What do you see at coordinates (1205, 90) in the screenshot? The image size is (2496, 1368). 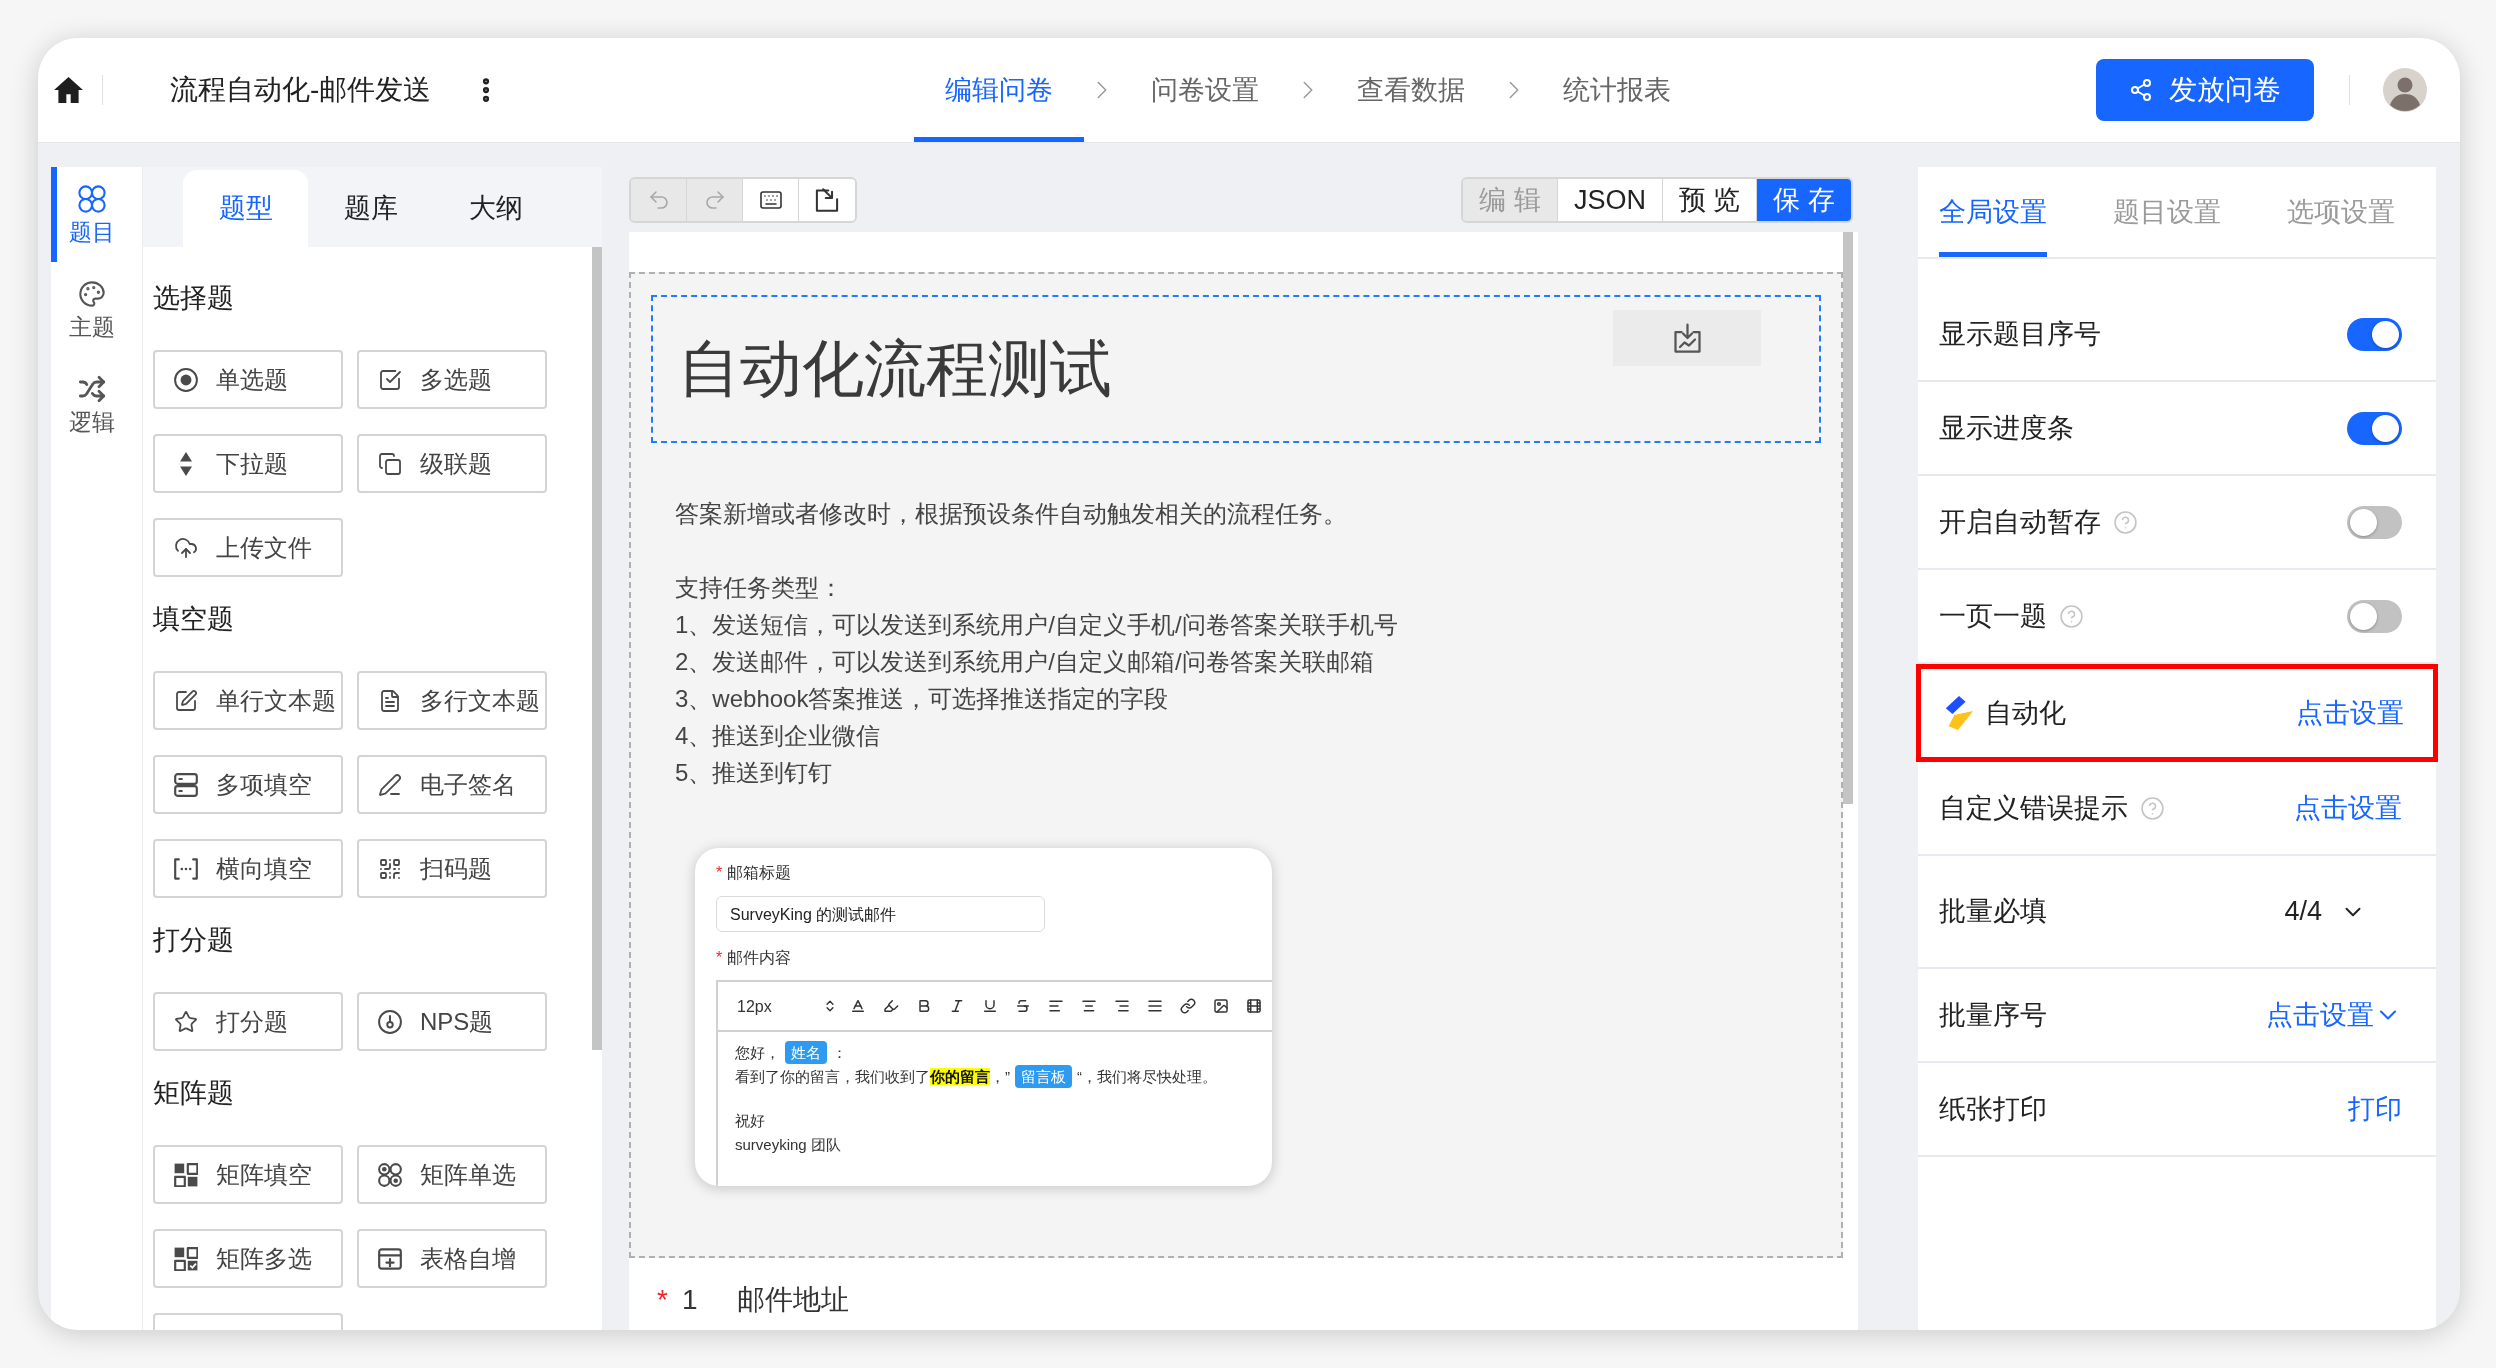 I see `step-tab: 问卷设置` at bounding box center [1205, 90].